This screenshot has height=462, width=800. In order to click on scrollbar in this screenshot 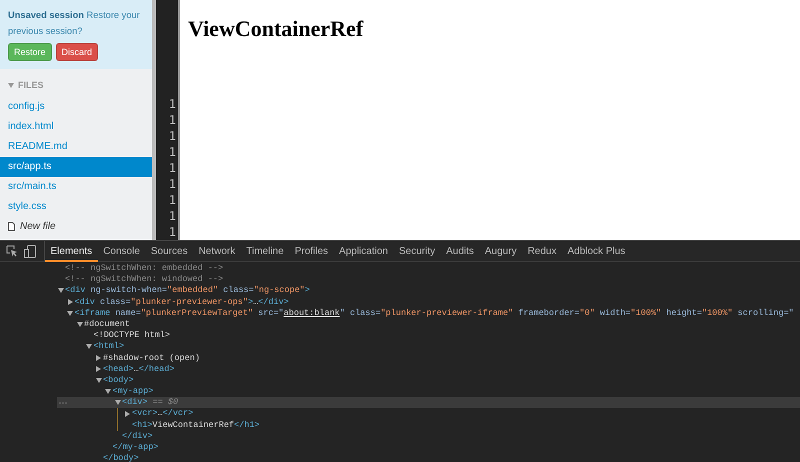, I will do `click(154, 120)`.